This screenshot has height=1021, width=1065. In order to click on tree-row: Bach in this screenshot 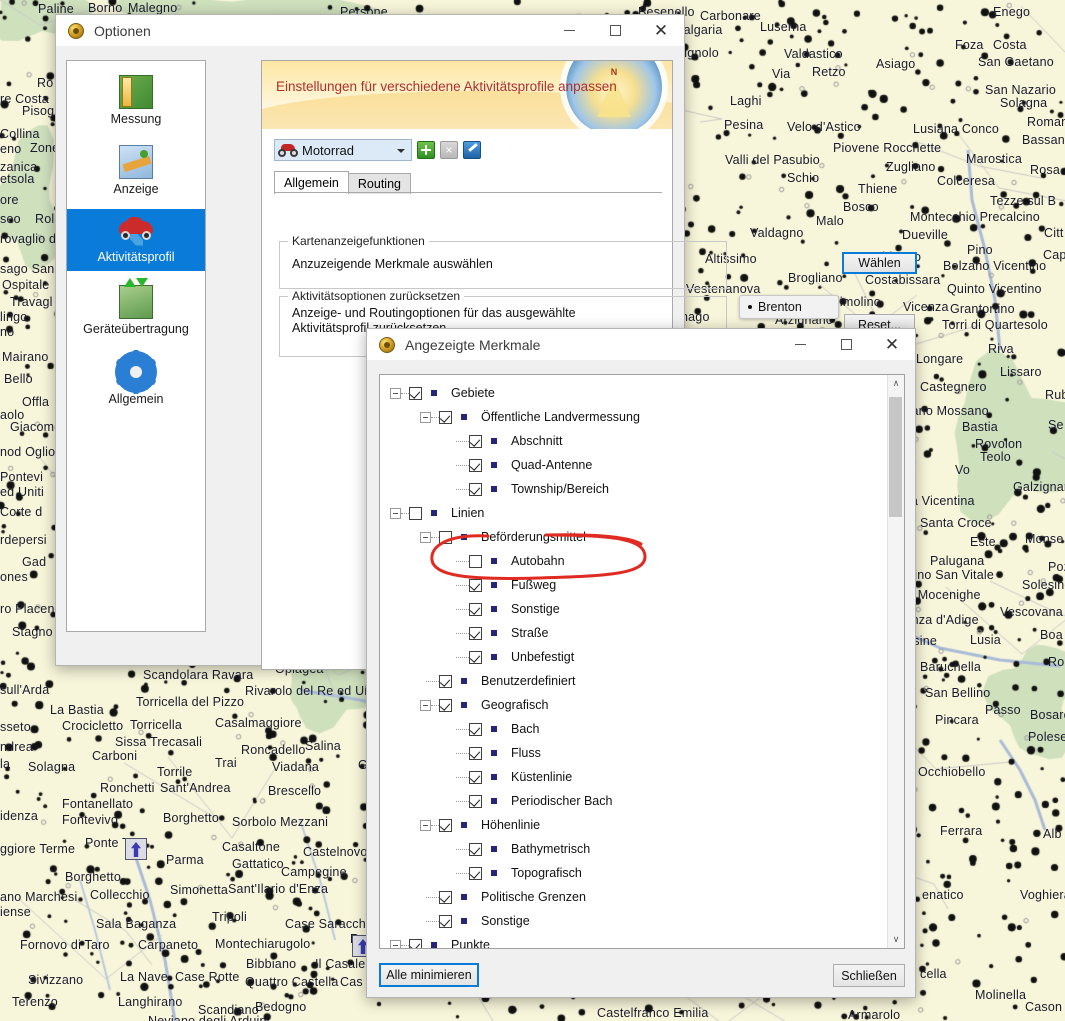, I will do `click(634, 729)`.